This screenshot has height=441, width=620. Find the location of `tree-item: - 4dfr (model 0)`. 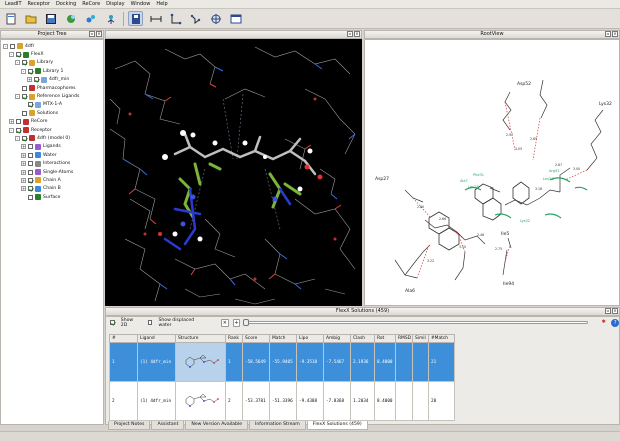

tree-item: - 4dfr (model 0) is located at coordinates (52, 138).